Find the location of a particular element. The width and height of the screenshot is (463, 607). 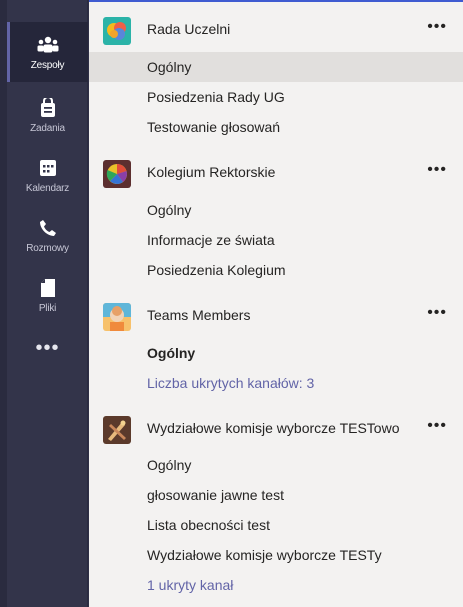

rail-item-files: Pliki is located at coordinates (47, 295).